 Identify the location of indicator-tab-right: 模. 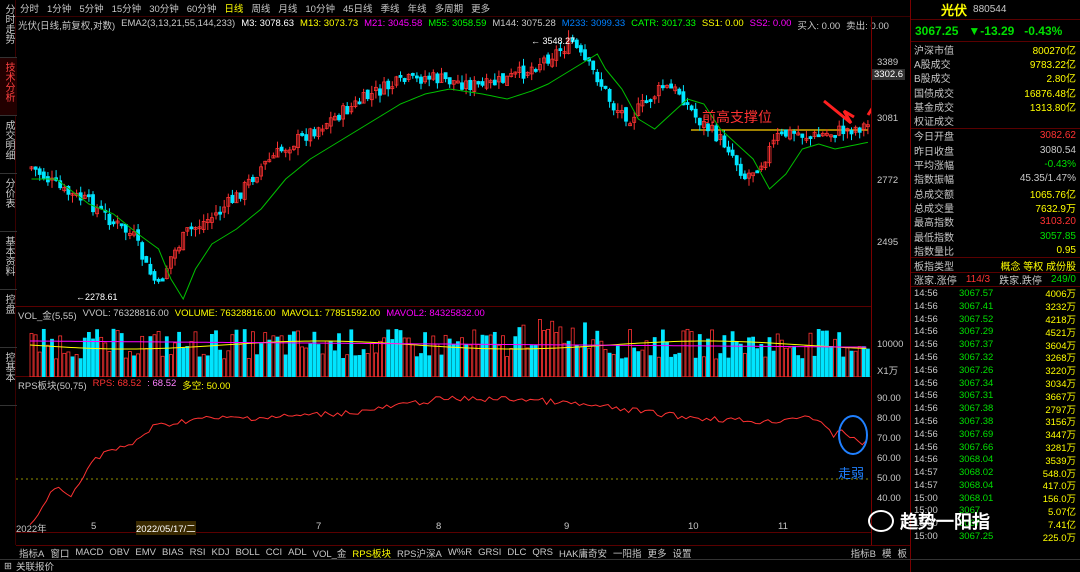
(887, 553).